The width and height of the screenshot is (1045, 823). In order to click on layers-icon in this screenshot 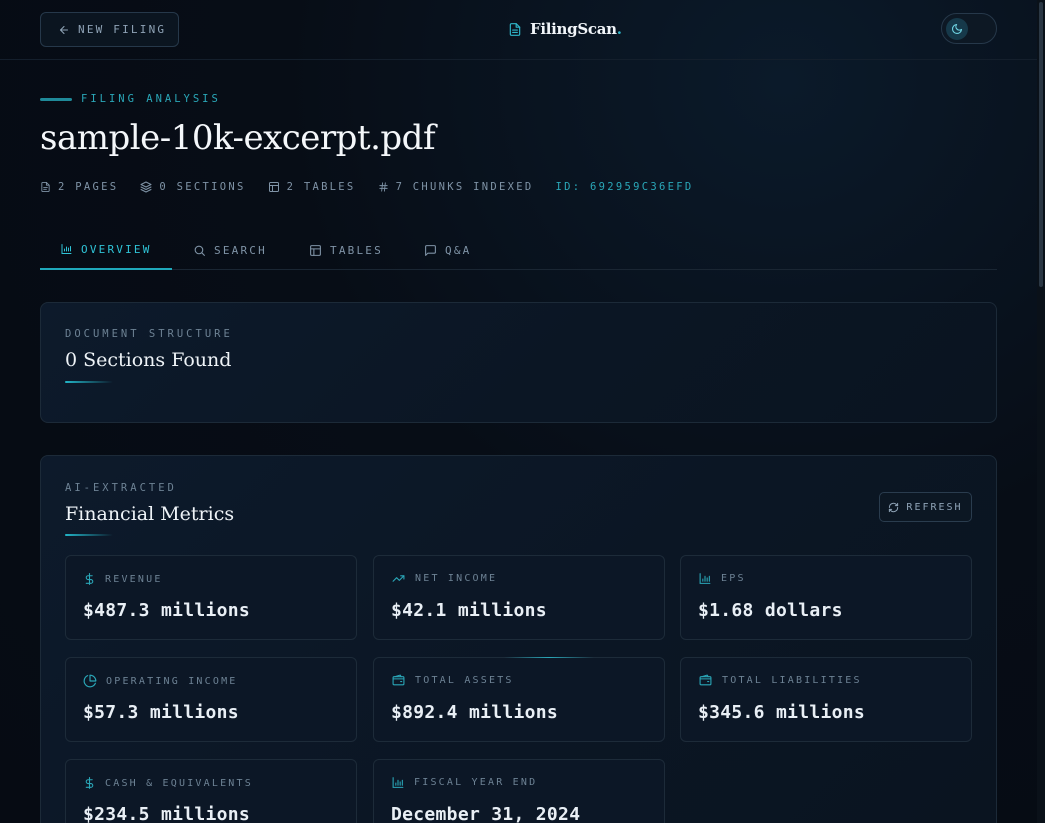, I will do `click(146, 187)`.